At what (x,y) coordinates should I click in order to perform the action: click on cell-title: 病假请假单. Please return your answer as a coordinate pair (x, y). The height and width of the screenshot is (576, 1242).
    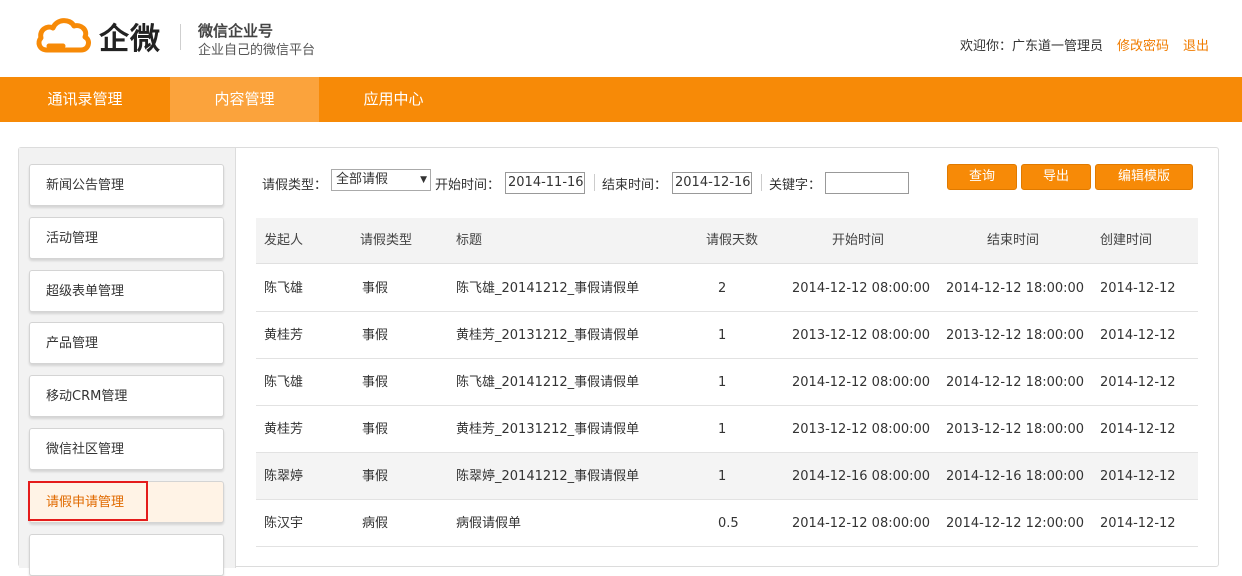
    Looking at the image, I should click on (488, 523).